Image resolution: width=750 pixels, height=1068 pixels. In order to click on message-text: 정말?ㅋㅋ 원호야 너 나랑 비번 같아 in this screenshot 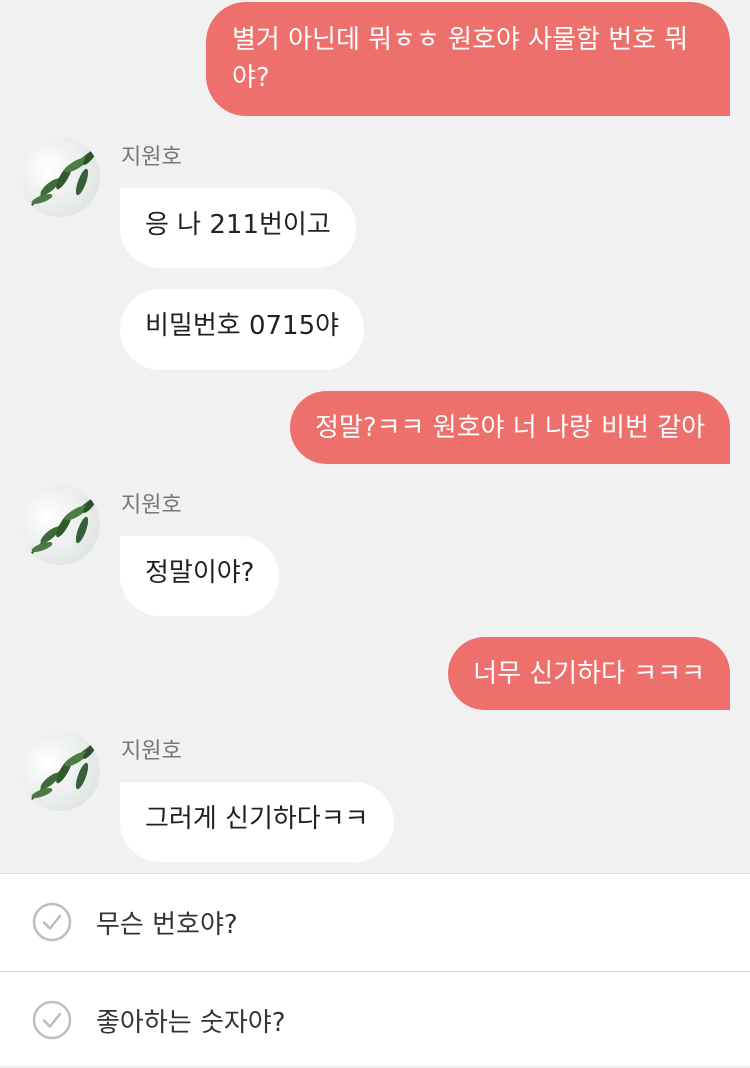, I will do `click(509, 428)`.